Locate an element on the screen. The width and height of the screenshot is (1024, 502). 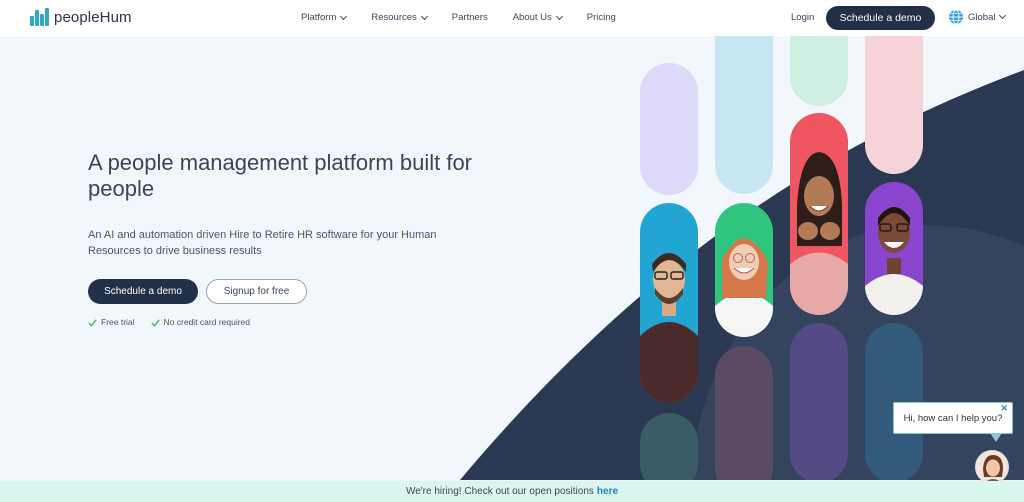
region-selector: Global is located at coordinates (977, 17).